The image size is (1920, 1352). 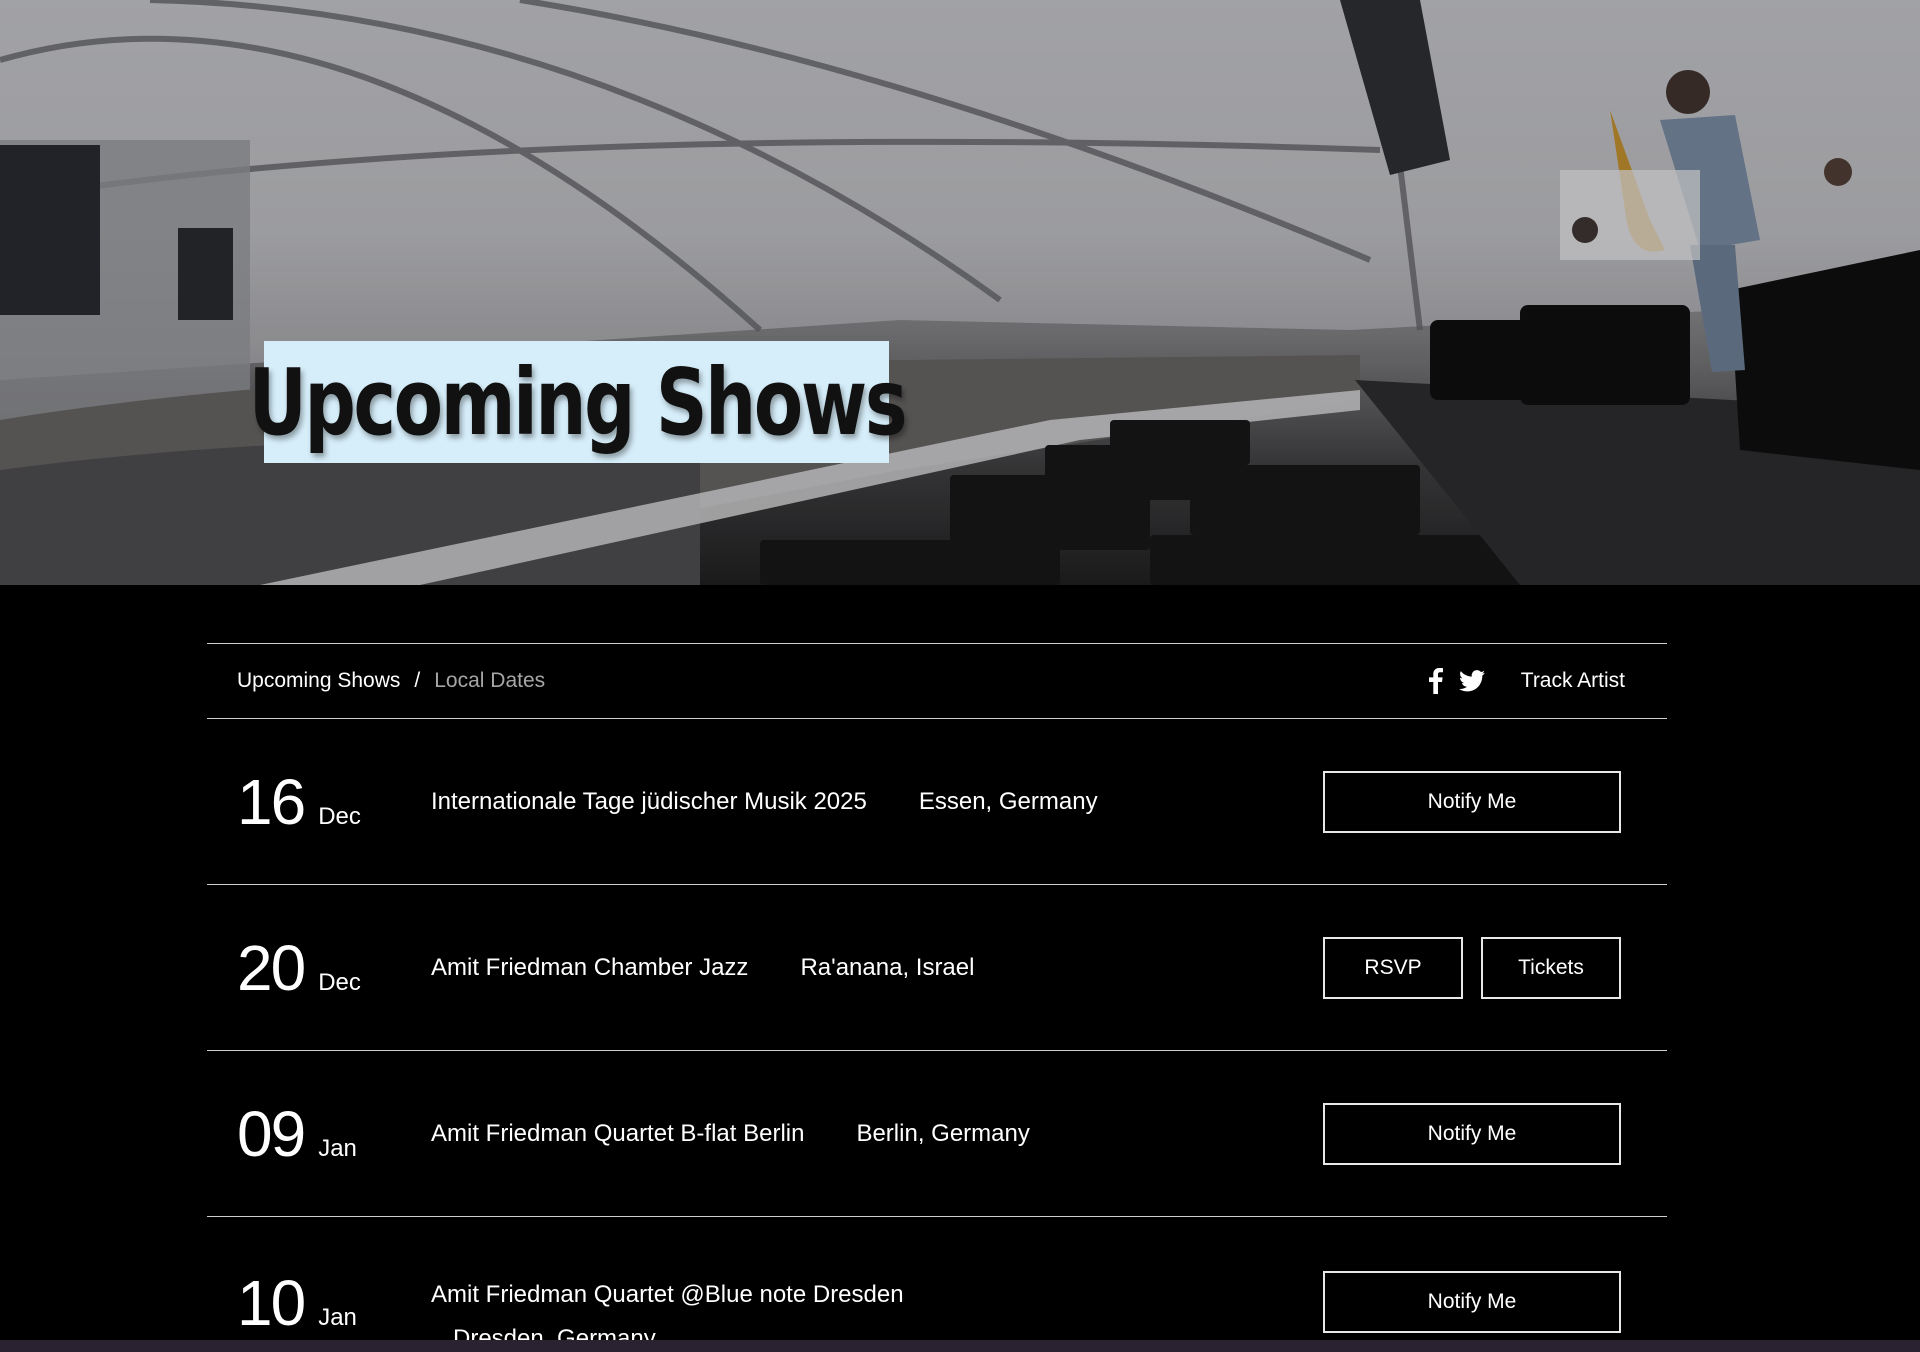 I want to click on facebook-icon, so click(x=1436, y=681).